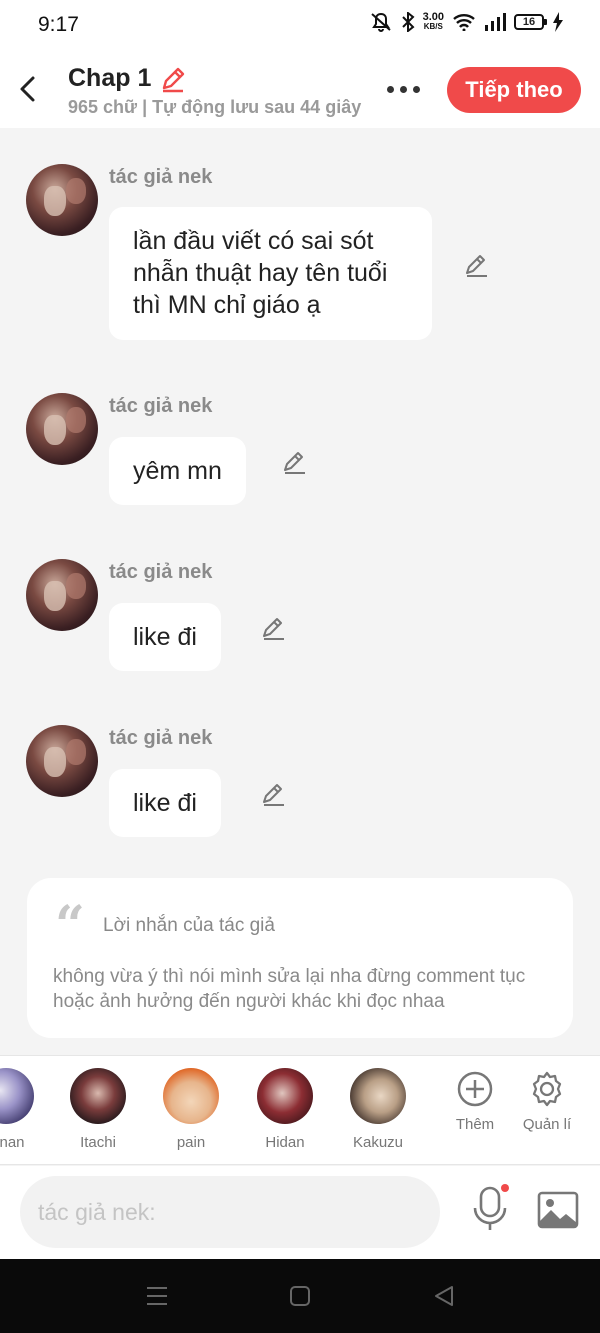  What do you see at coordinates (110, 78) in the screenshot?
I see `chapter-title-text: Chap 1` at bounding box center [110, 78].